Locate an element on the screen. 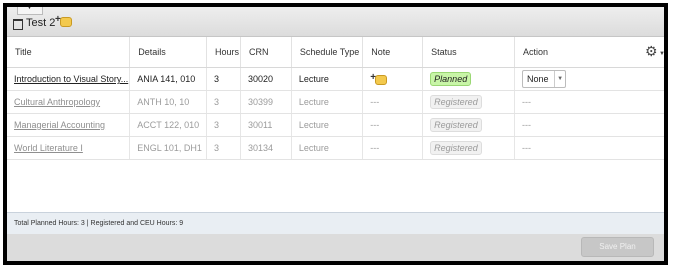  course-action: None ▼ is located at coordinates (589, 79).